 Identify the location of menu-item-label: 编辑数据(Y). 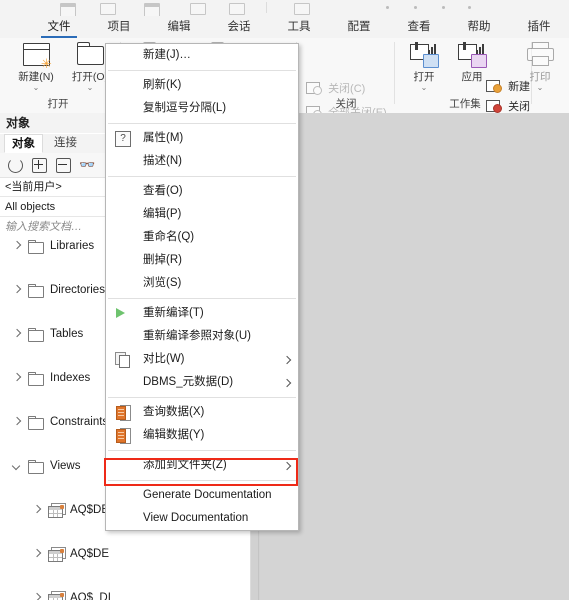
(174, 435).